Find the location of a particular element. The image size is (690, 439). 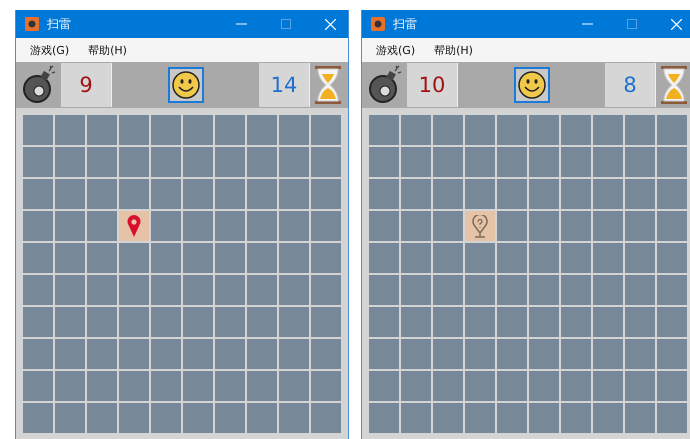

close-icon is located at coordinates (676, 24).